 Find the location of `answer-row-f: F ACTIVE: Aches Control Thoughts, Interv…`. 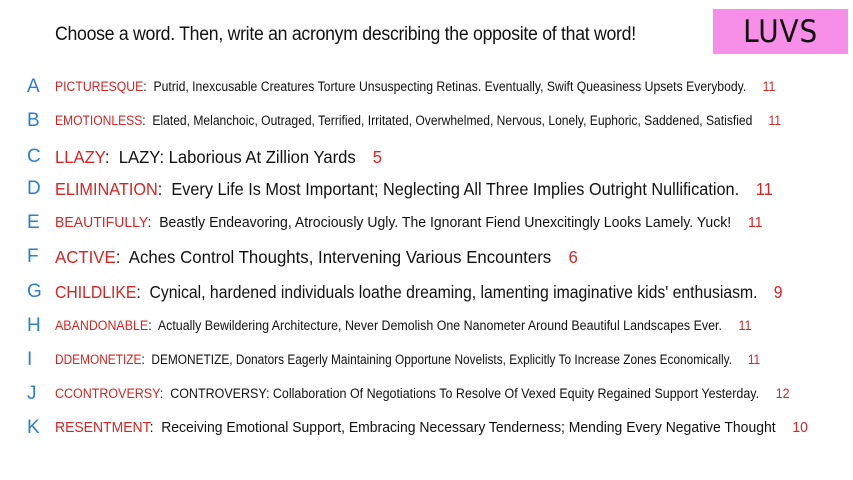

answer-row-f: F ACTIVE: Aches Control Thoughts, Interv… is located at coordinates (426, 257).